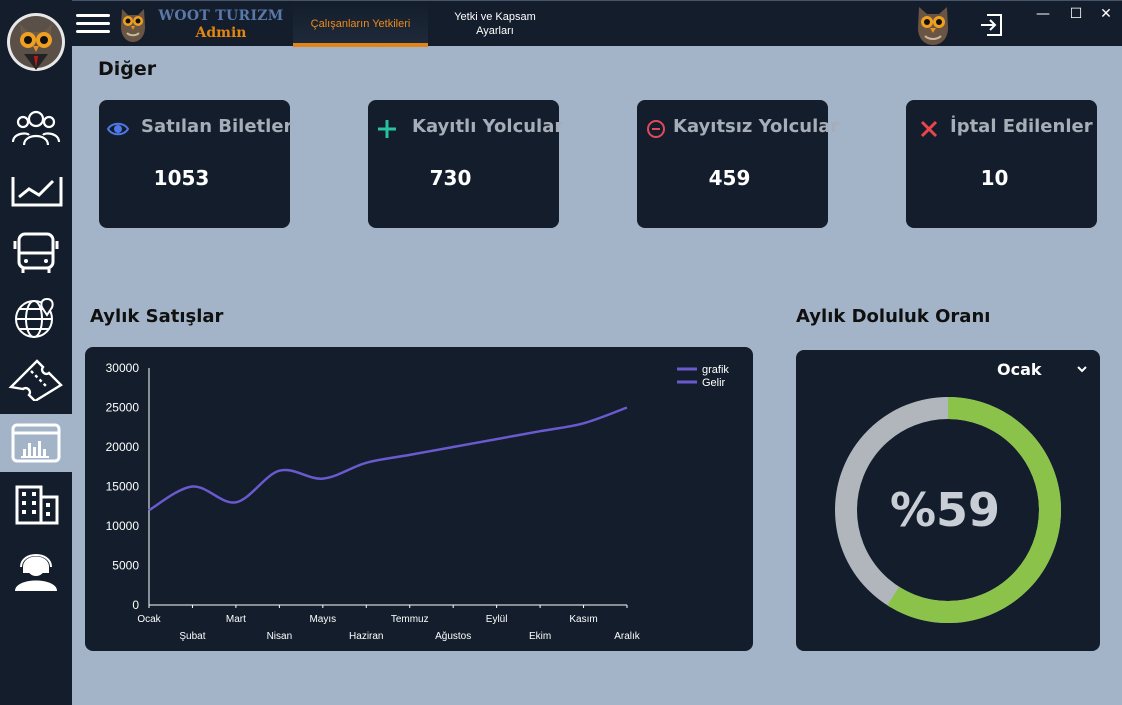 This screenshot has width=1122, height=705. I want to click on y-tick-label: 15000, so click(123, 487).